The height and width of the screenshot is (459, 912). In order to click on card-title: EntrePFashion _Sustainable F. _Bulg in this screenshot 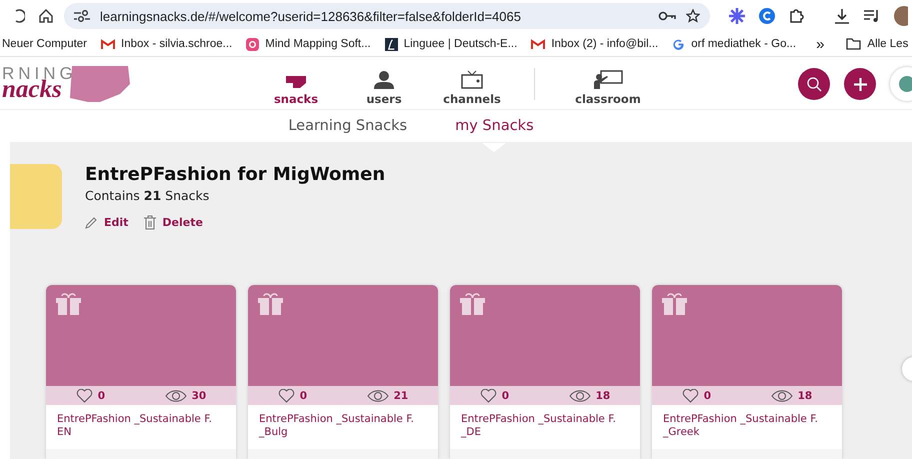, I will do `click(343, 427)`.